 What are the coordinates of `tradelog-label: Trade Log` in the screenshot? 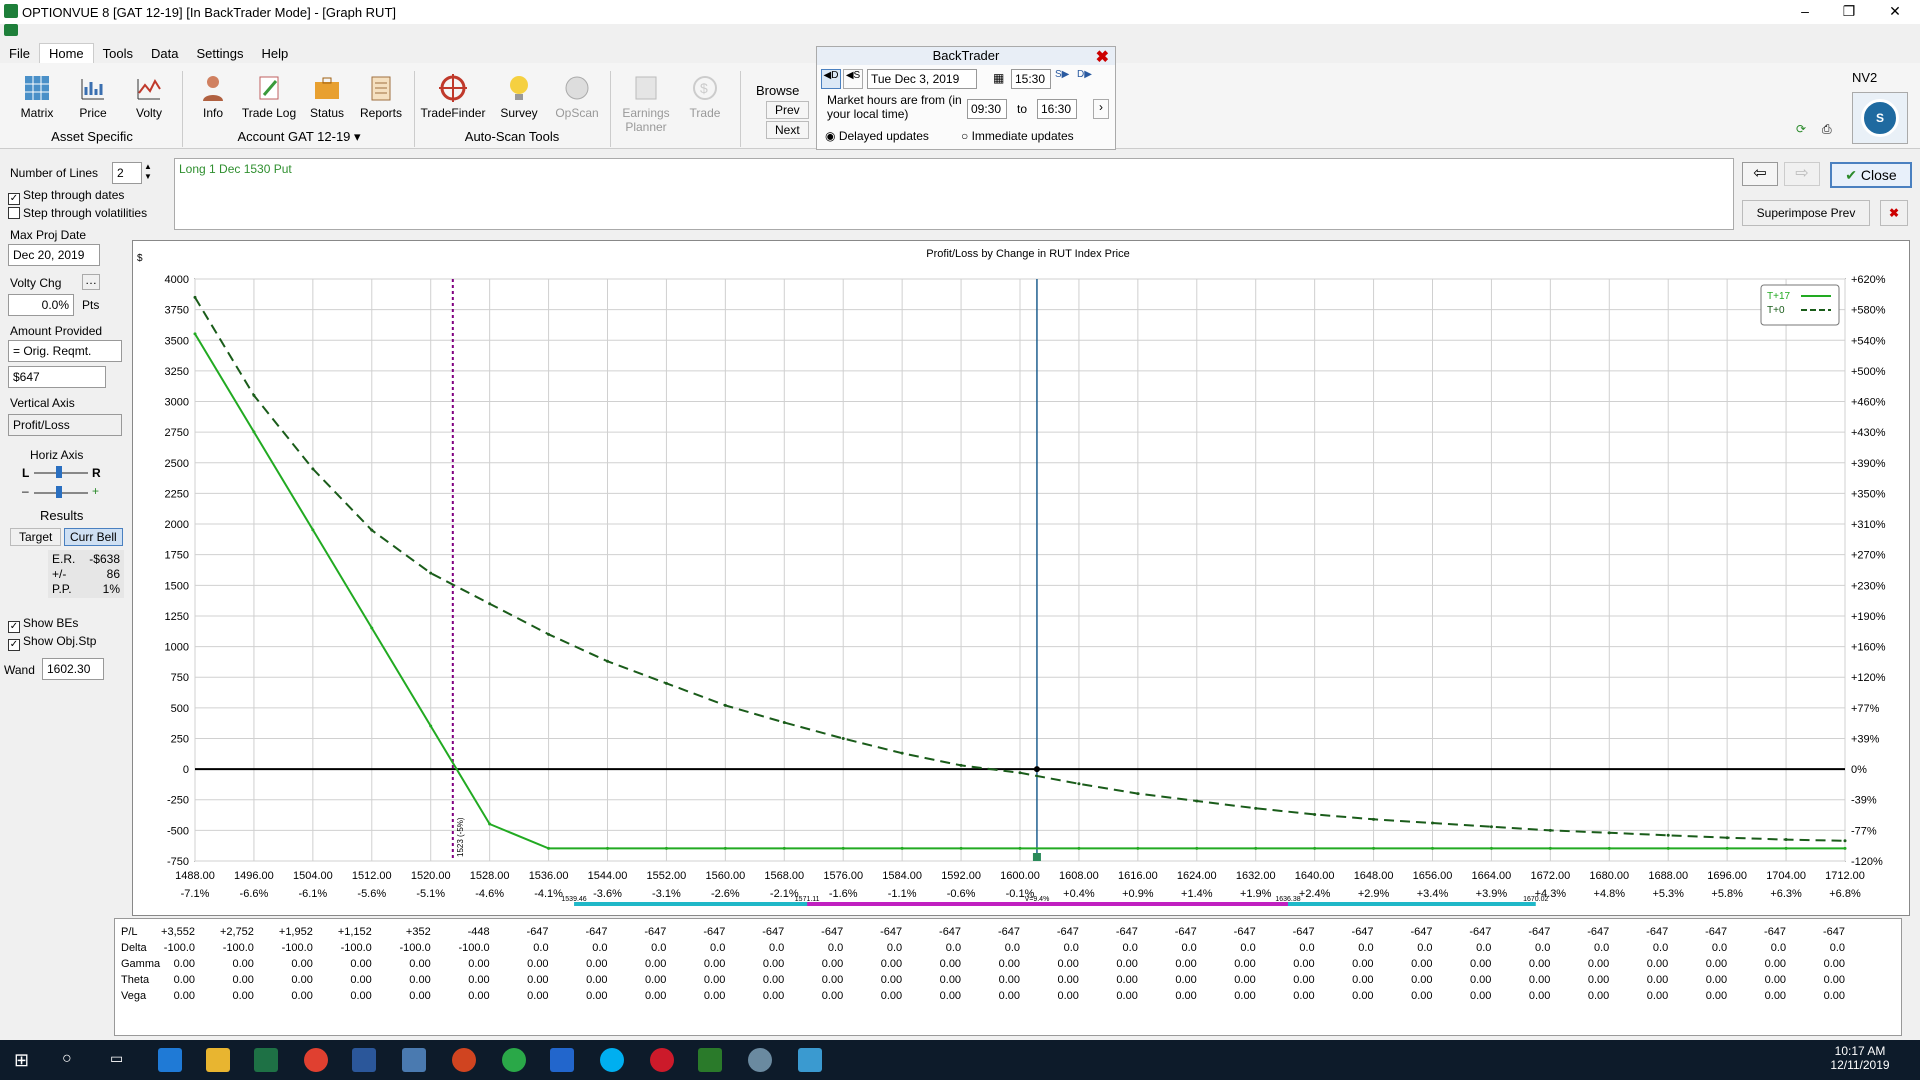 It's located at (269, 113).